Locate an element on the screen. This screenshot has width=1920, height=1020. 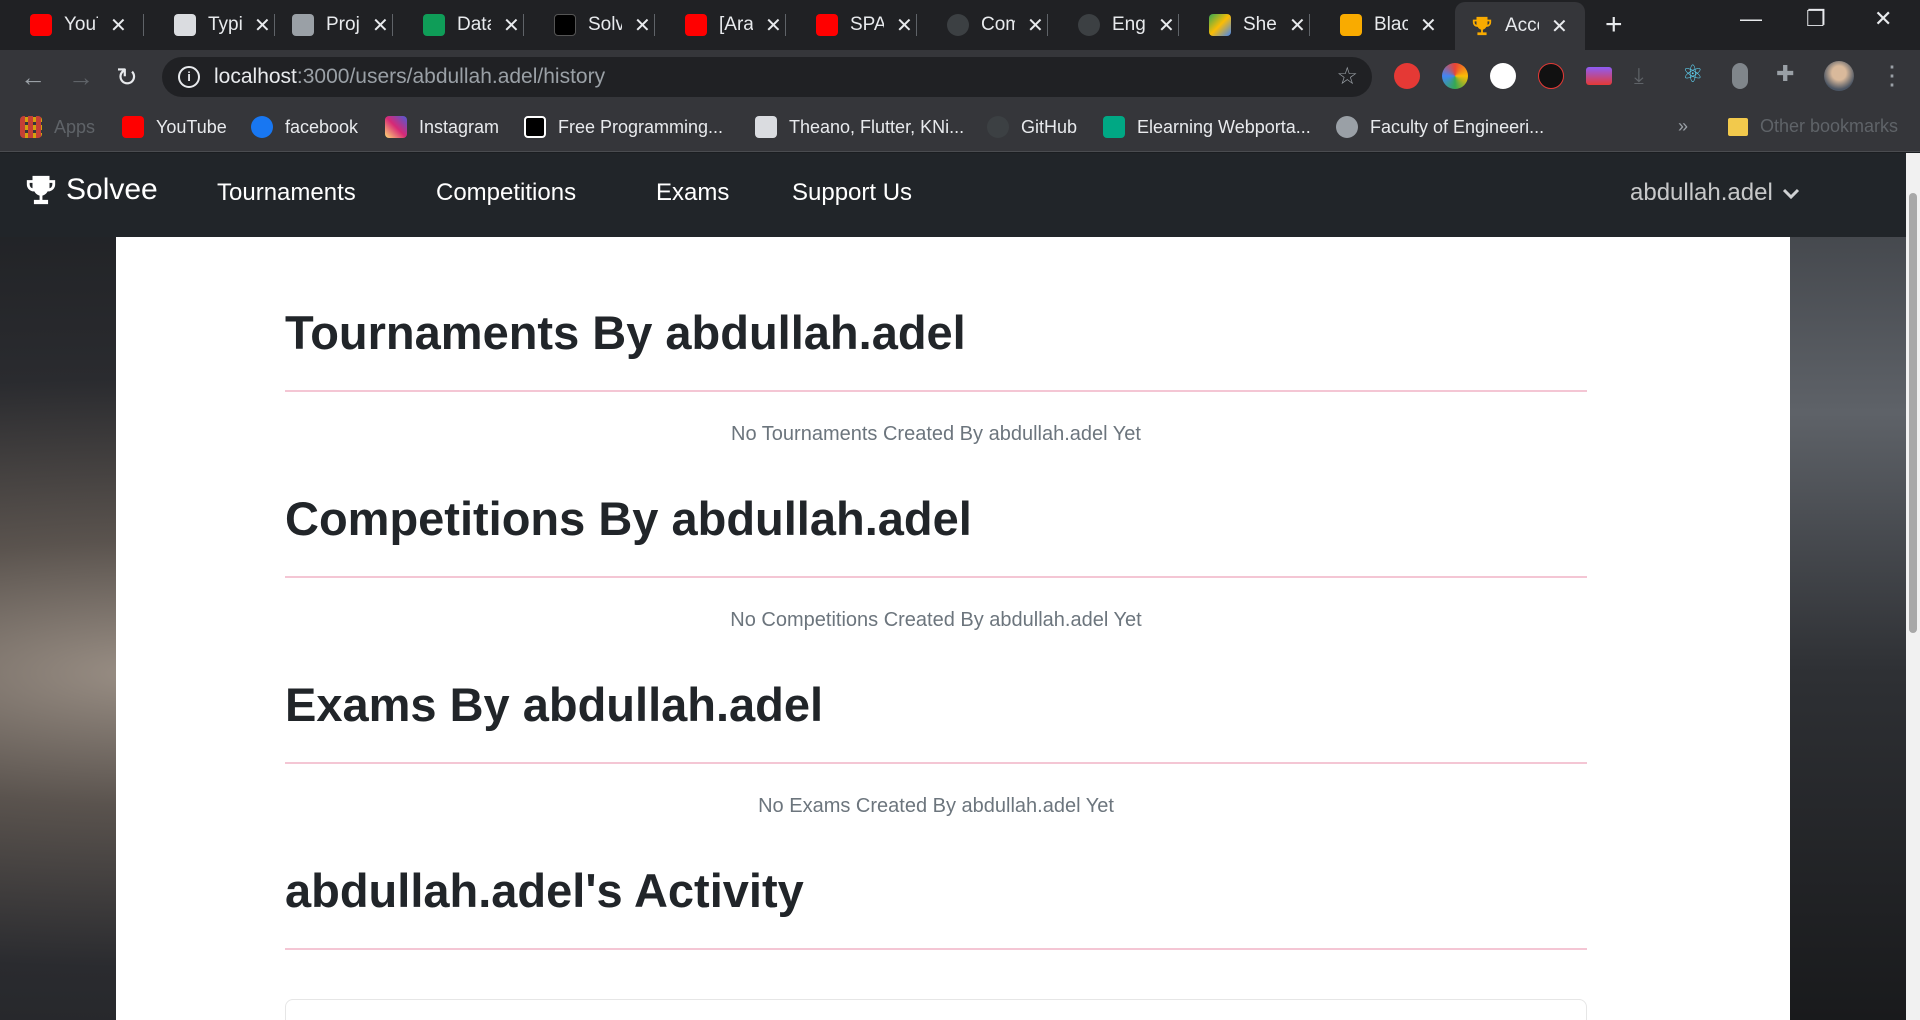
freecodecamp-icon is located at coordinates (535, 127).